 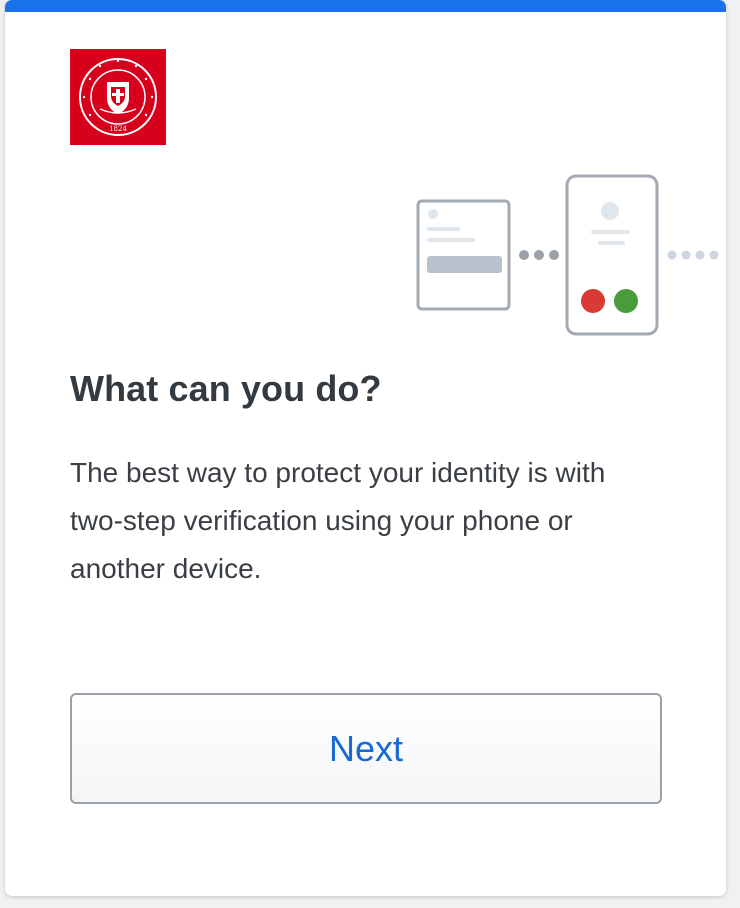 I want to click on page-title: What can you do?, so click(x=226, y=388).